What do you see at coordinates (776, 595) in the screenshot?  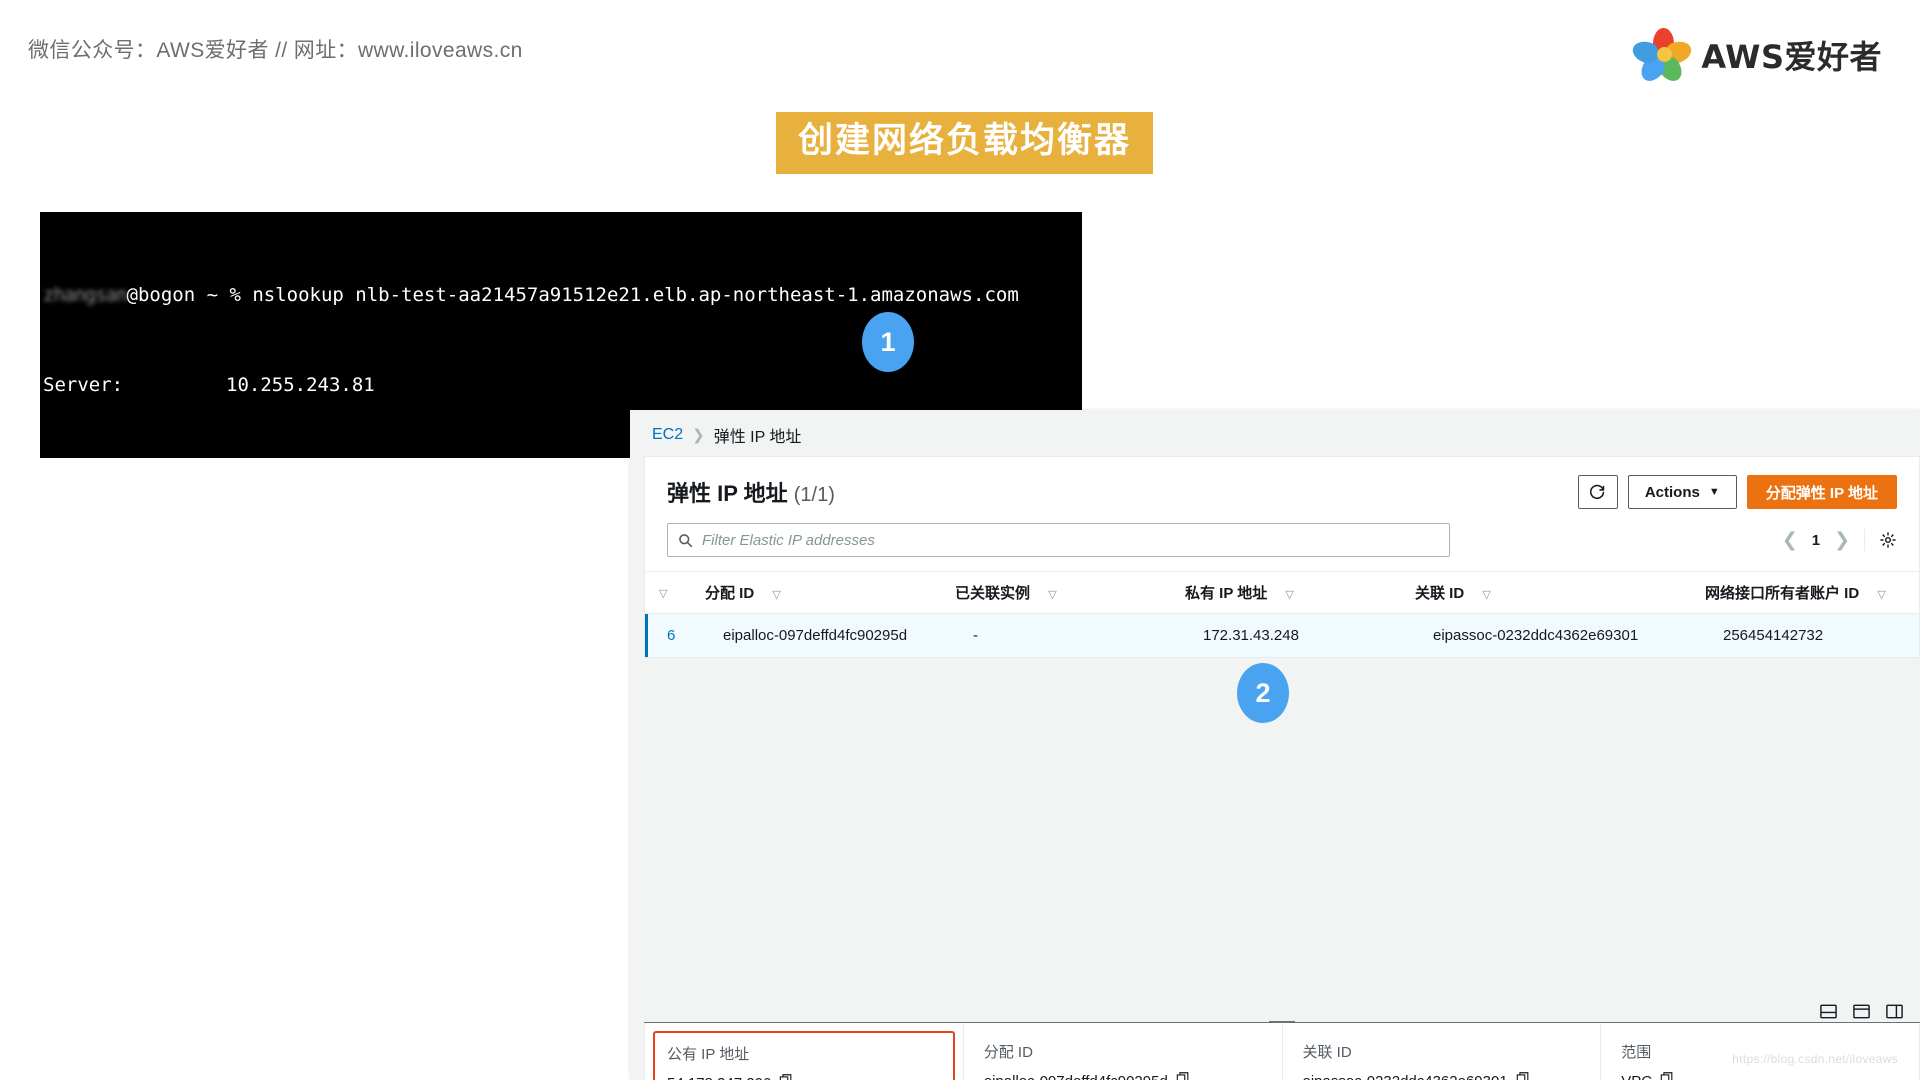 I see `sort-icon-allocation-id: ▽` at bounding box center [776, 595].